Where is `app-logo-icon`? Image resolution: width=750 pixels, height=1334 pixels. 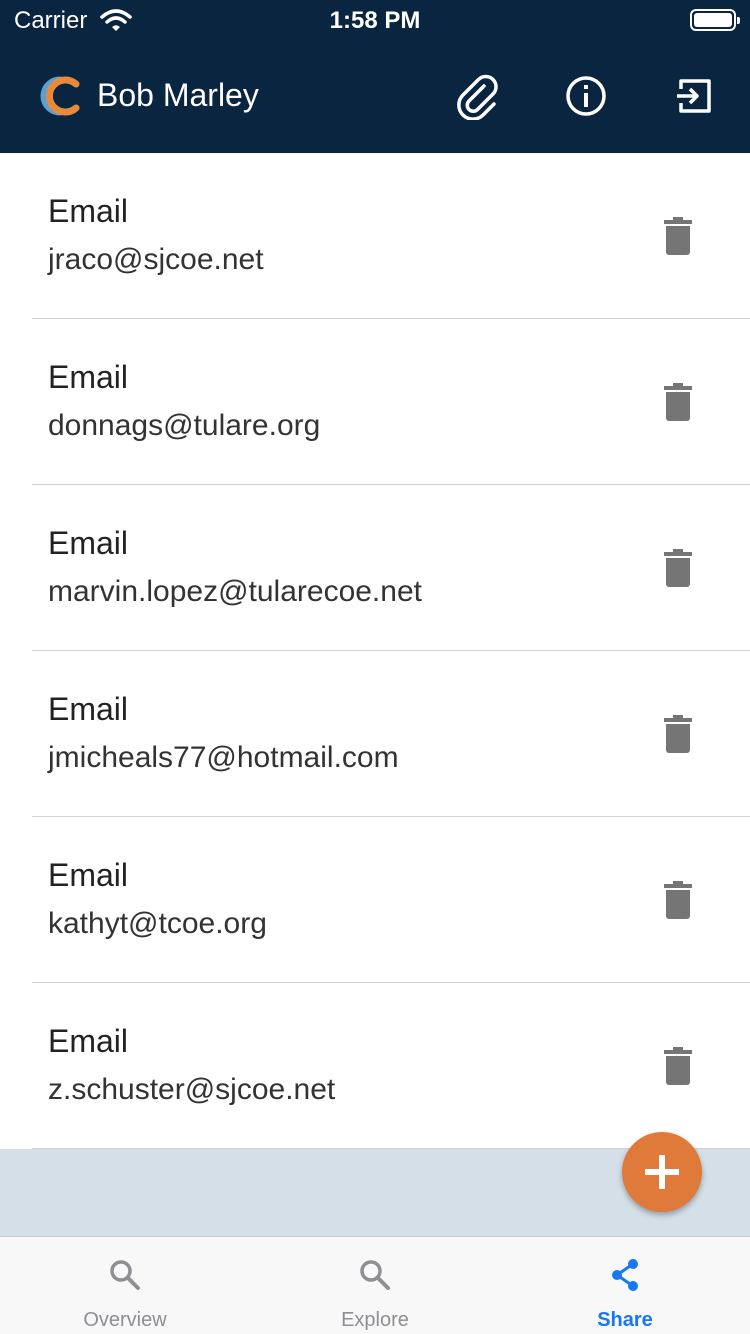 app-logo-icon is located at coordinates (60, 96).